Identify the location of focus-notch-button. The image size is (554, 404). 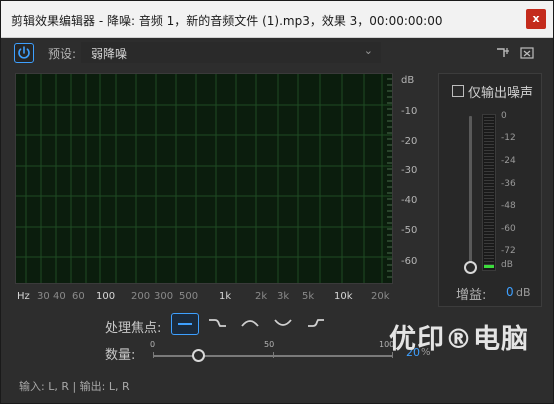
(284, 324).